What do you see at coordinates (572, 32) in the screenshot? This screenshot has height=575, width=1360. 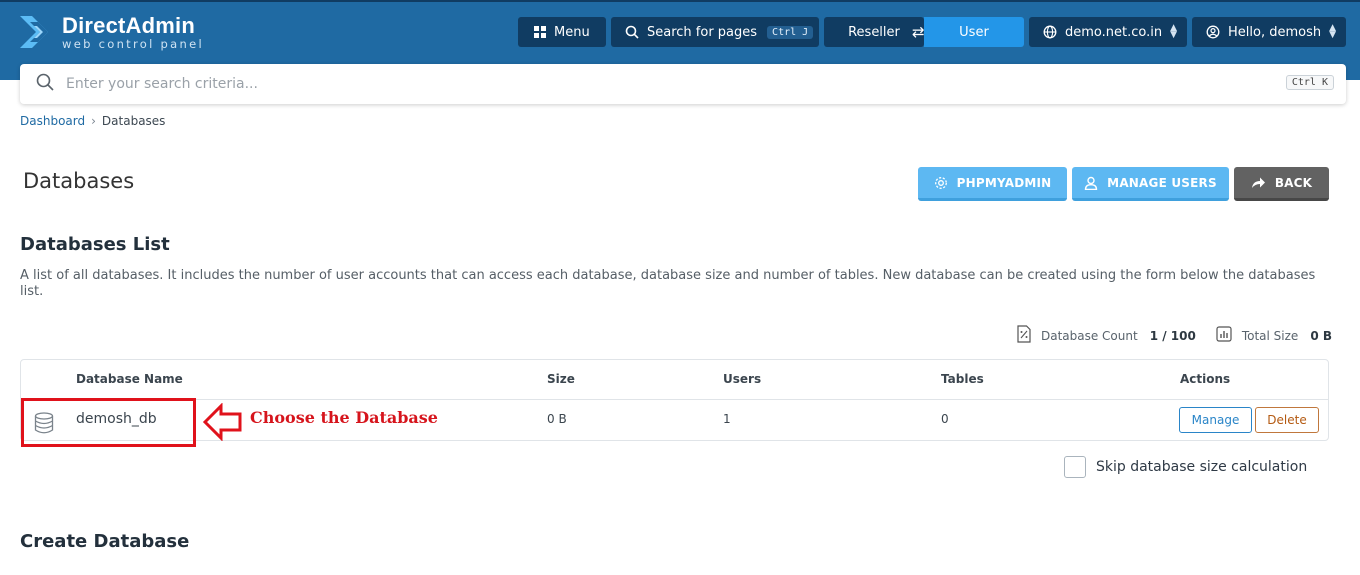 I see `menu-label: Menu` at bounding box center [572, 32].